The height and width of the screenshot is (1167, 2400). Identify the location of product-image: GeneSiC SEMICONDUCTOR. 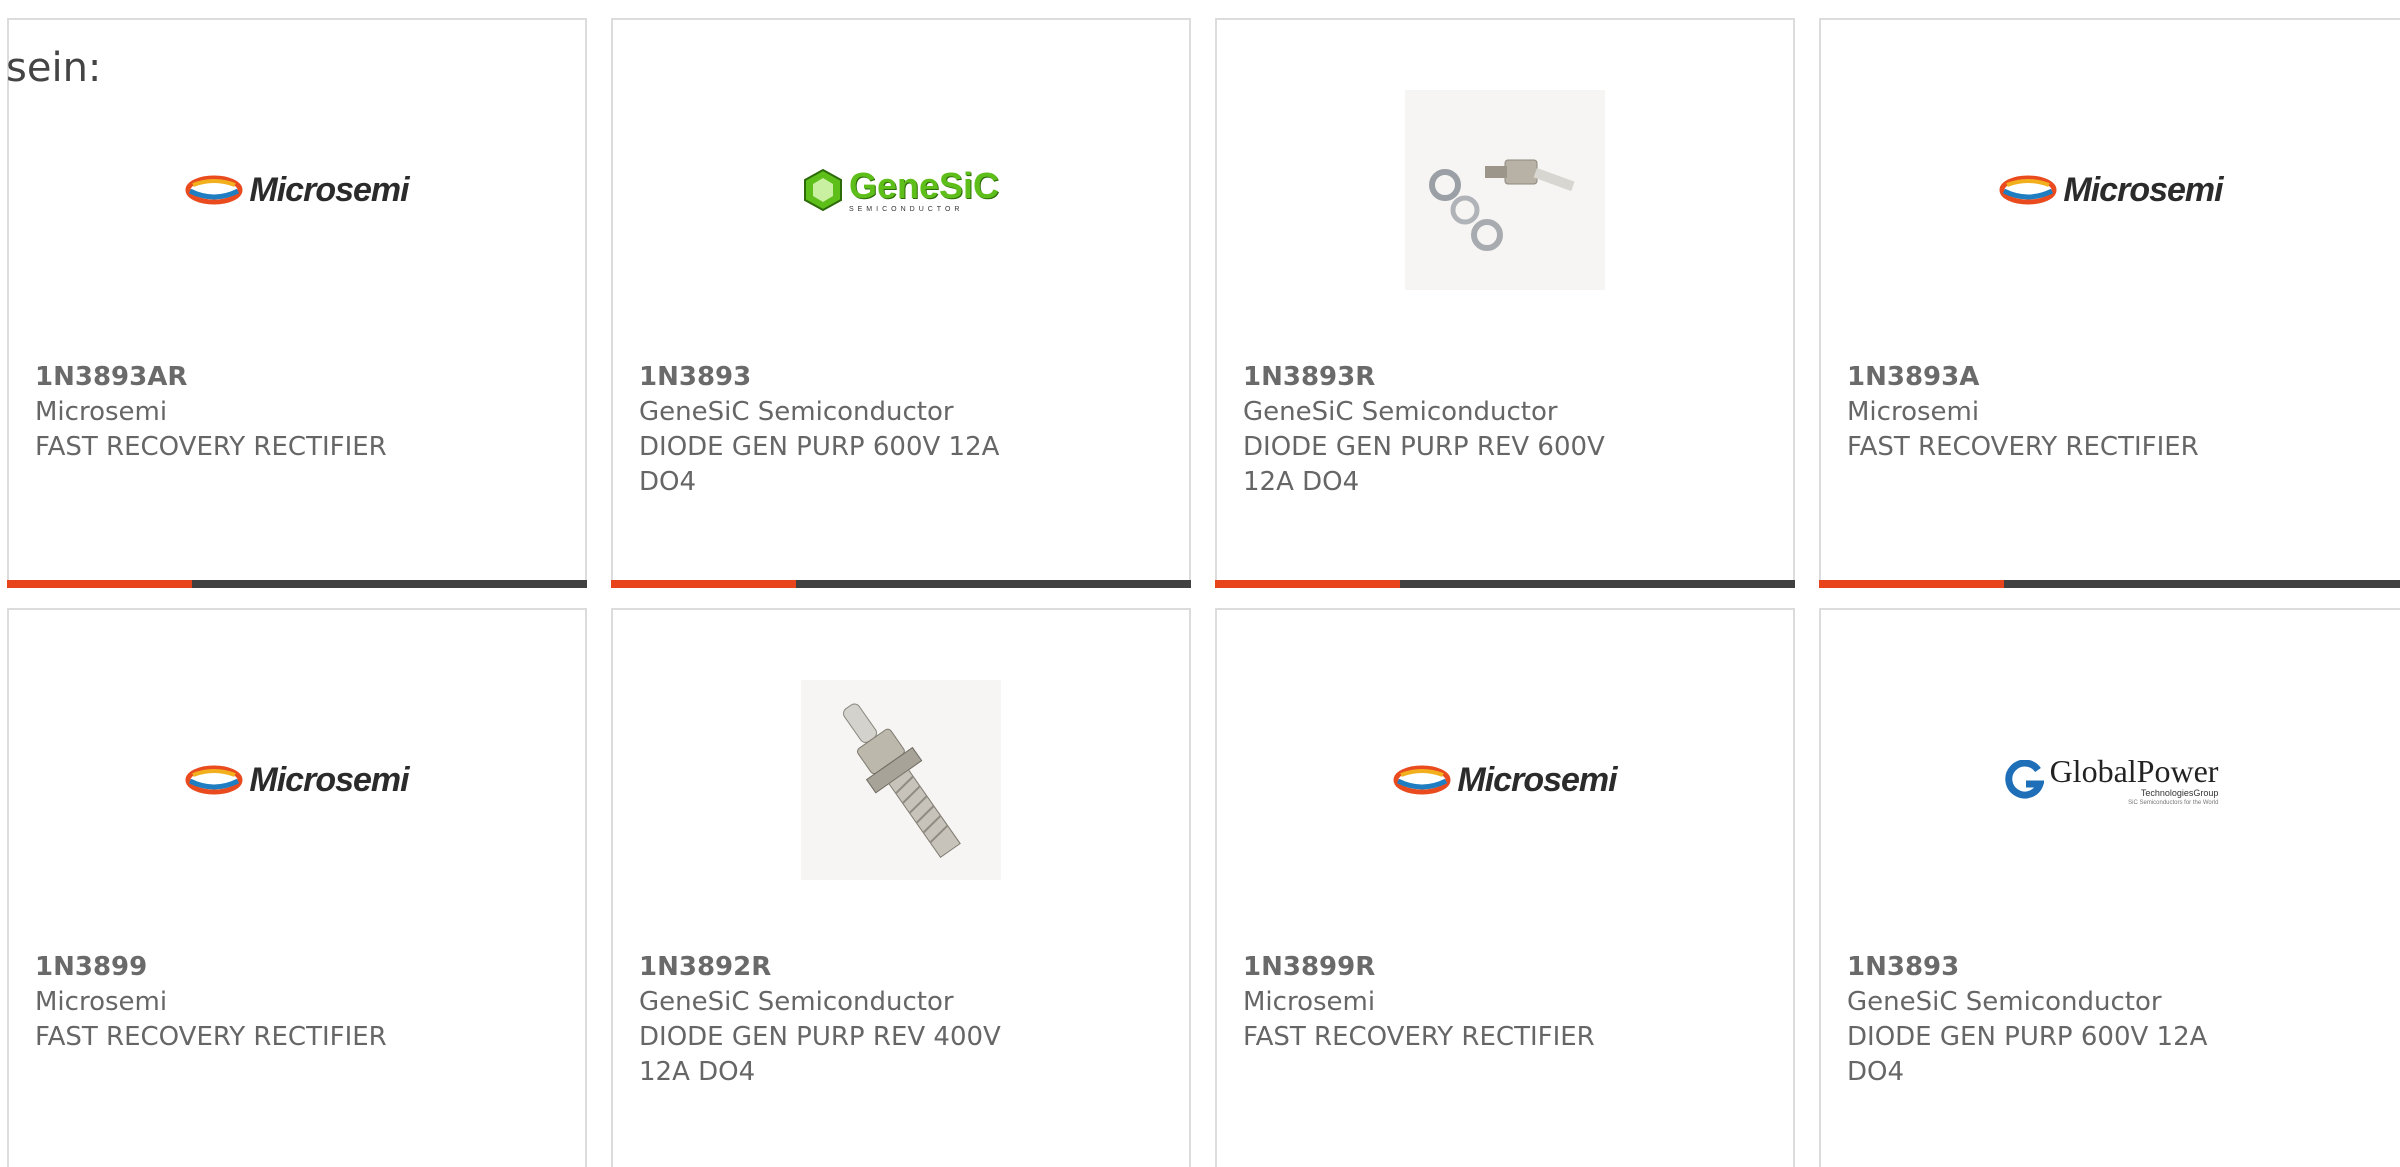
(901, 190).